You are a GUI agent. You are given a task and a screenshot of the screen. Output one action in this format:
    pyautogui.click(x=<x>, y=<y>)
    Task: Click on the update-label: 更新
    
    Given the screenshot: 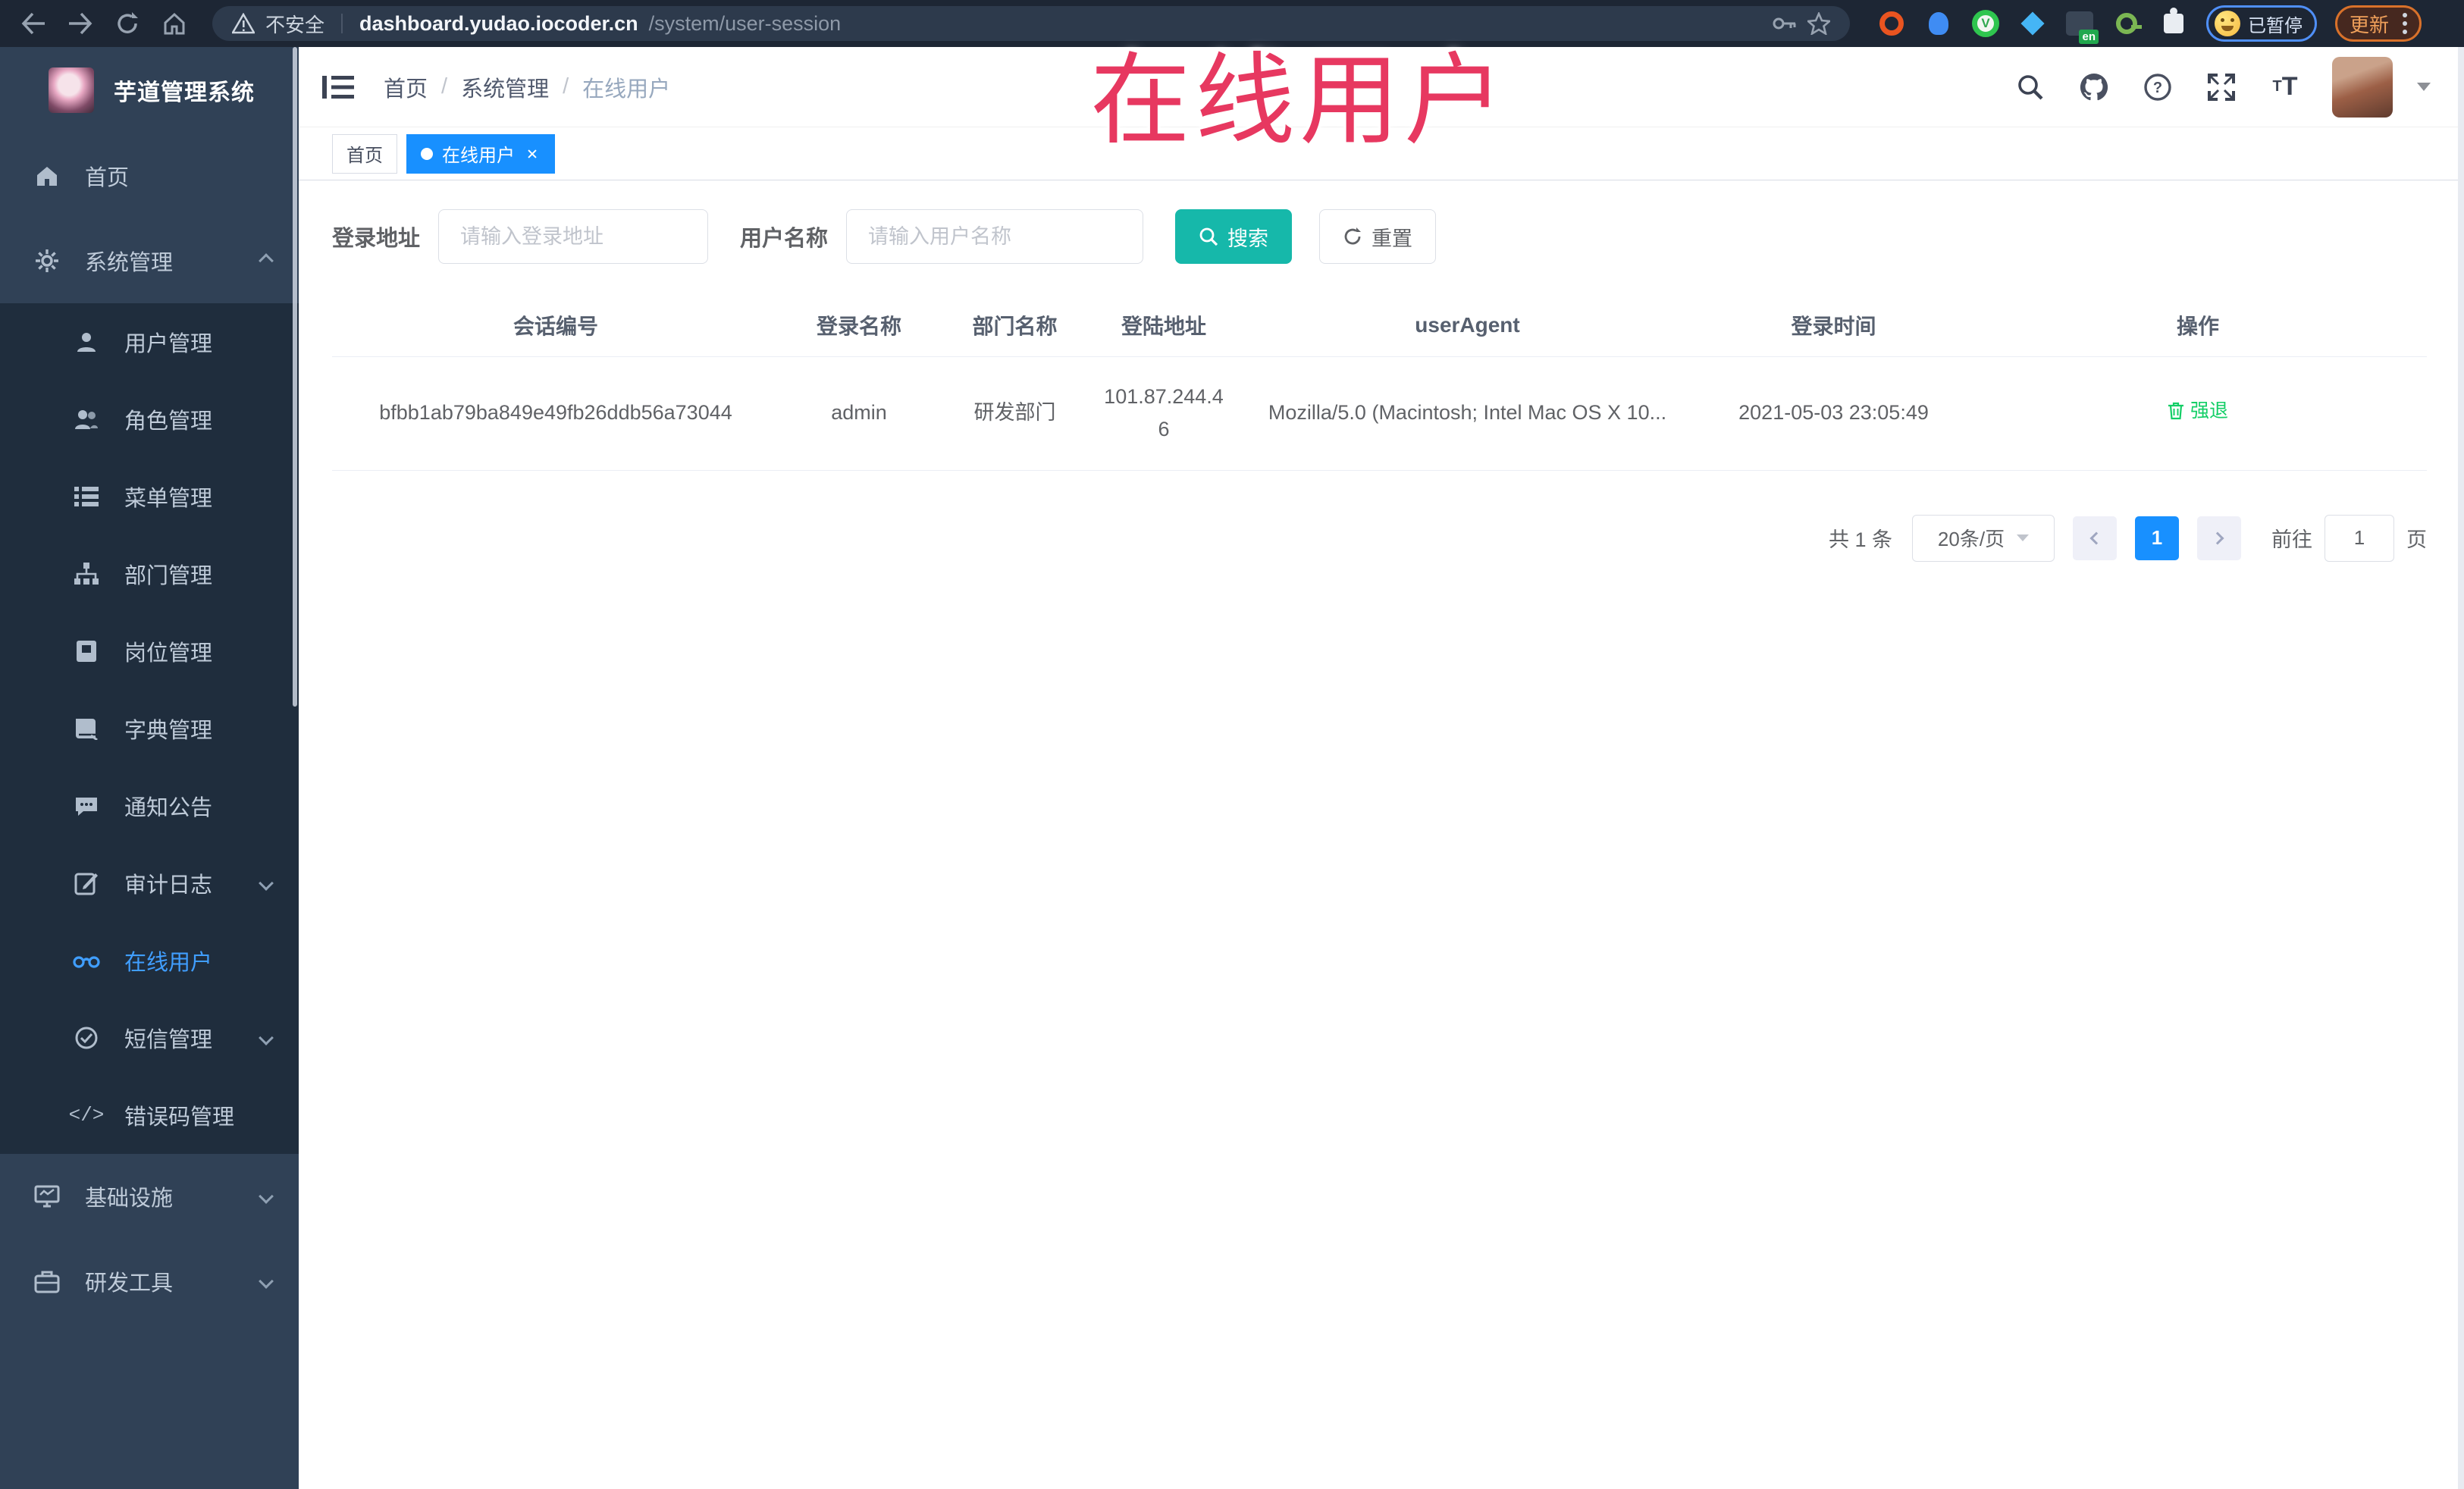 What is the action you would take?
    pyautogui.click(x=2370, y=25)
    